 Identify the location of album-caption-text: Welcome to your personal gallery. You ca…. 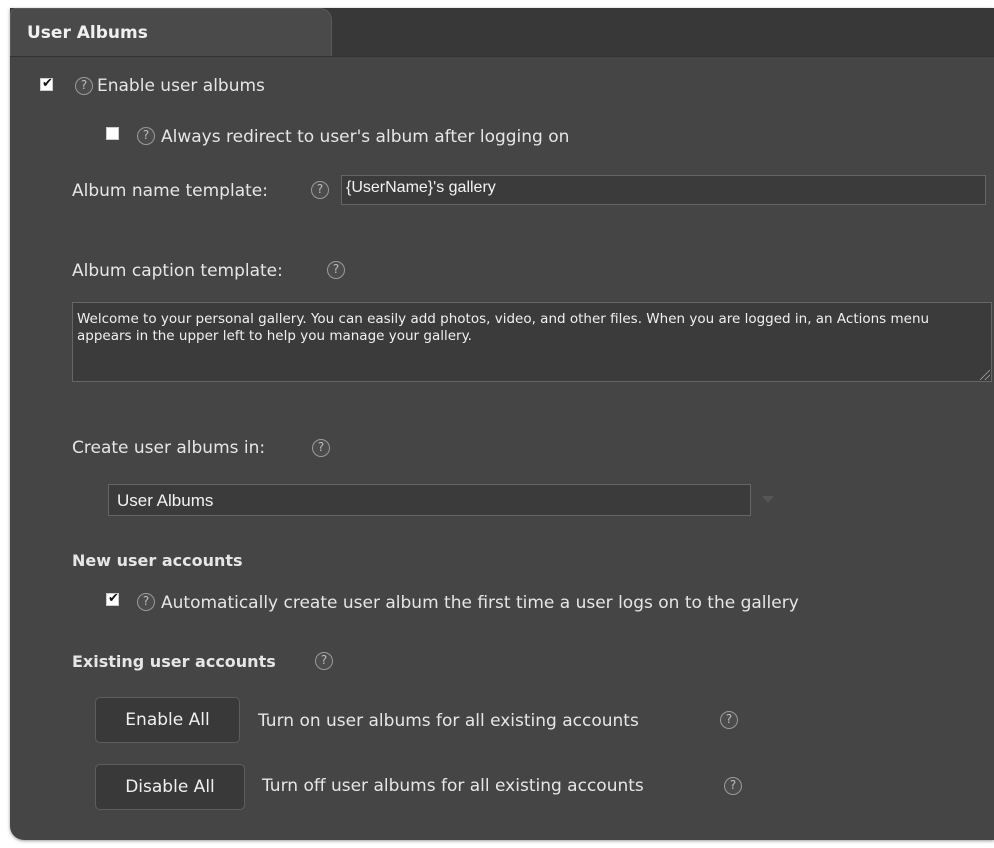
(503, 327).